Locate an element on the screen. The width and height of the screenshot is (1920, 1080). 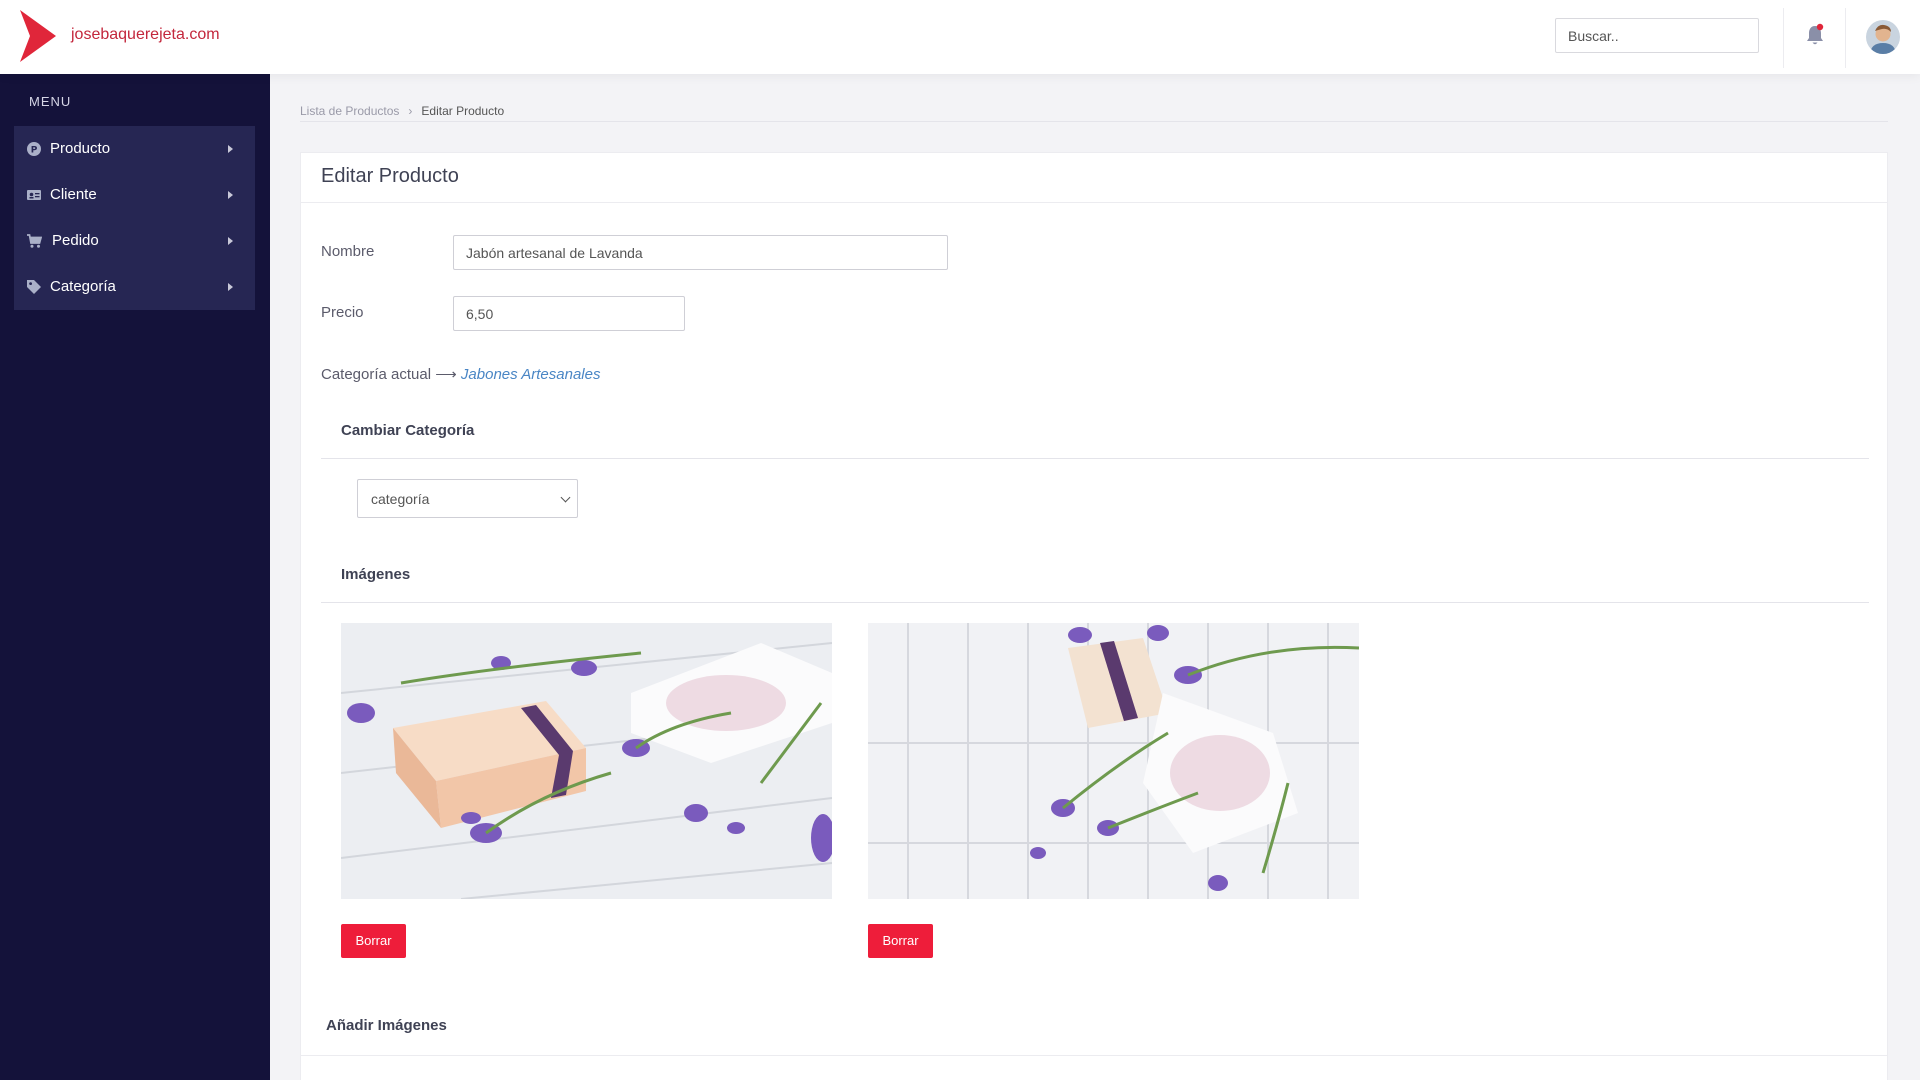
breadcrumb: Lista de Productos › Editar Producto is located at coordinates (402, 111).